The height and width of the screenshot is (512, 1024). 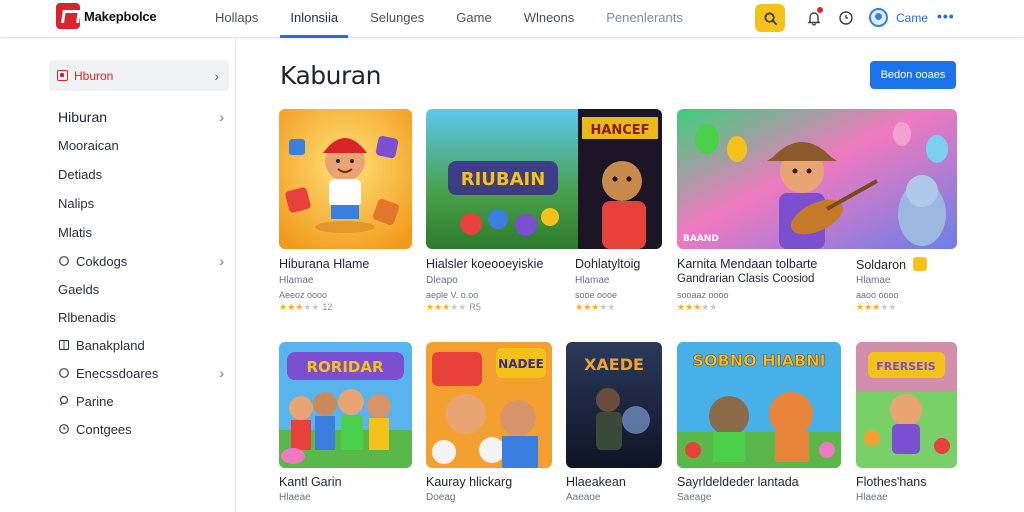 I want to click on sidebar-item-2: Mooraican, so click(x=143, y=145).